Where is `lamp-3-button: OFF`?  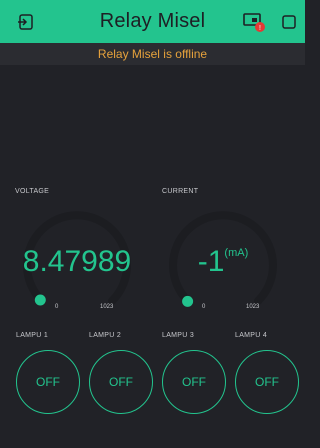 lamp-3-button: OFF is located at coordinates (194, 382).